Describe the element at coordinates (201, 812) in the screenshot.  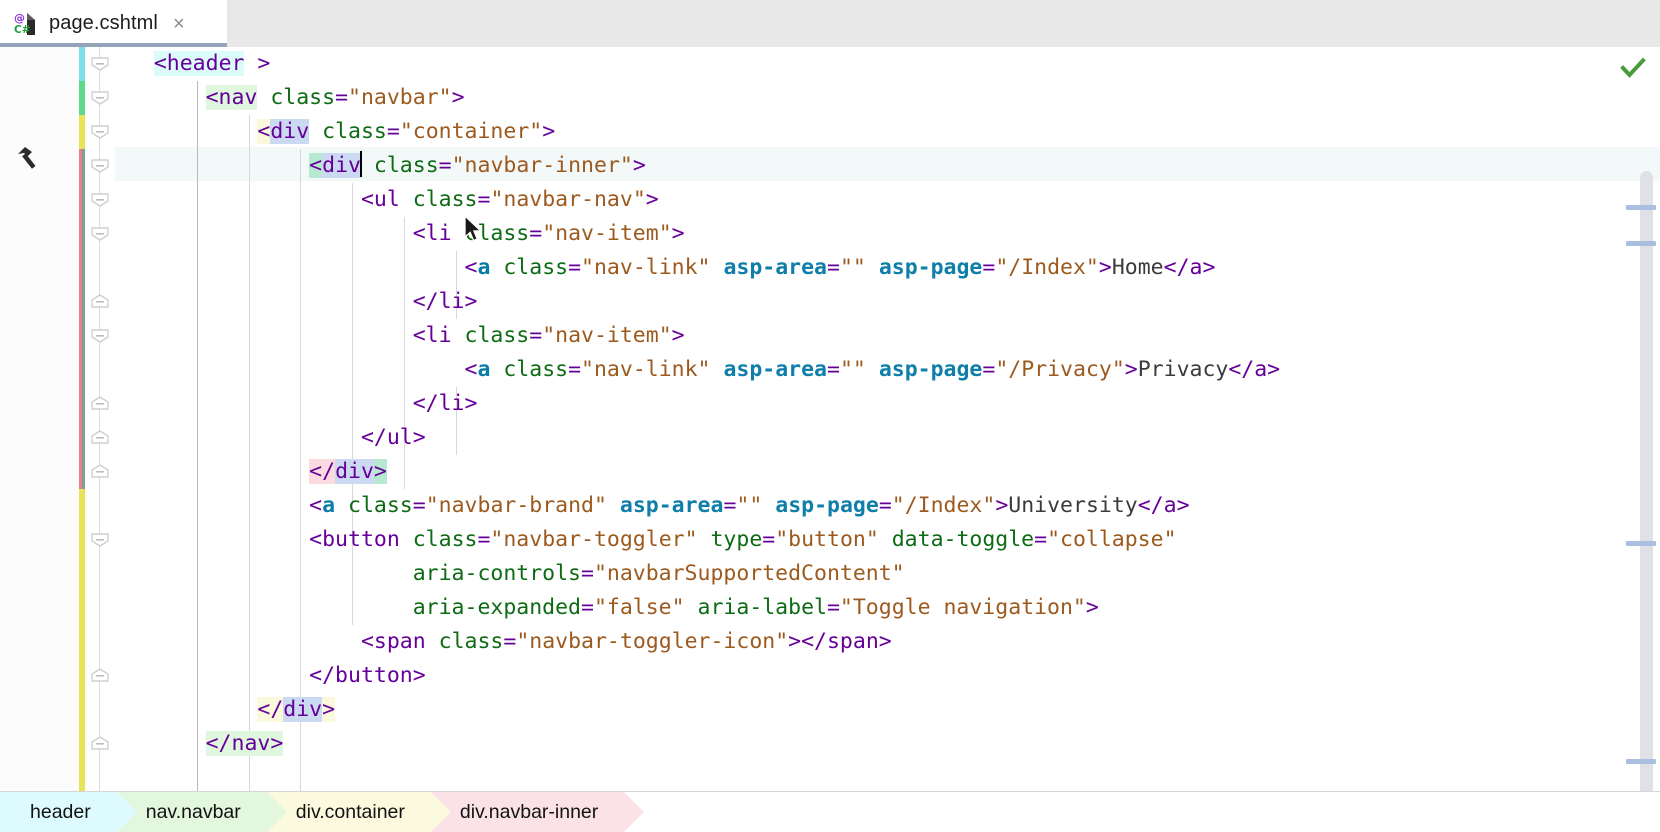
I see `breadcrumb-item-nav-navbar: nav.navbar` at that location.